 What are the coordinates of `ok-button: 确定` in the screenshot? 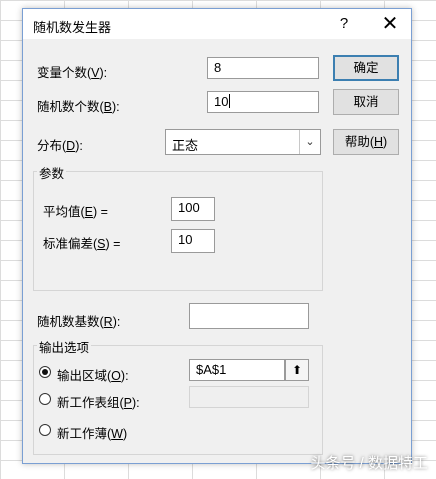 It's located at (366, 68).